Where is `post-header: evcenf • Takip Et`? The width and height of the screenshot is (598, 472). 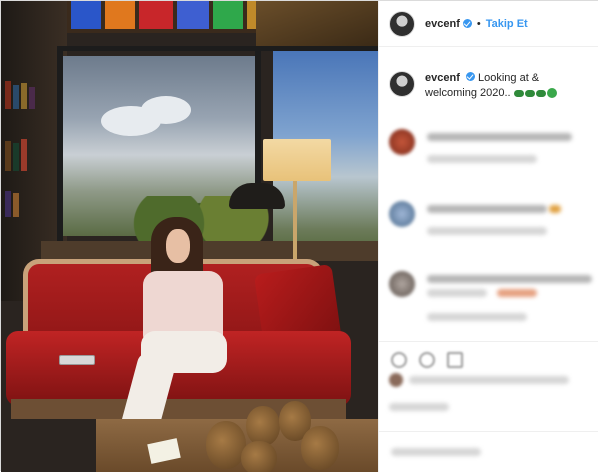
post-header: evcenf • Takip Et is located at coordinates (488, 24).